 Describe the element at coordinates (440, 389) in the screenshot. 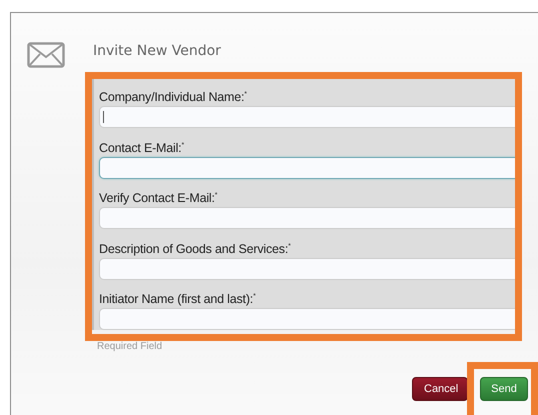

I see `cancel-button: Cancel` at that location.